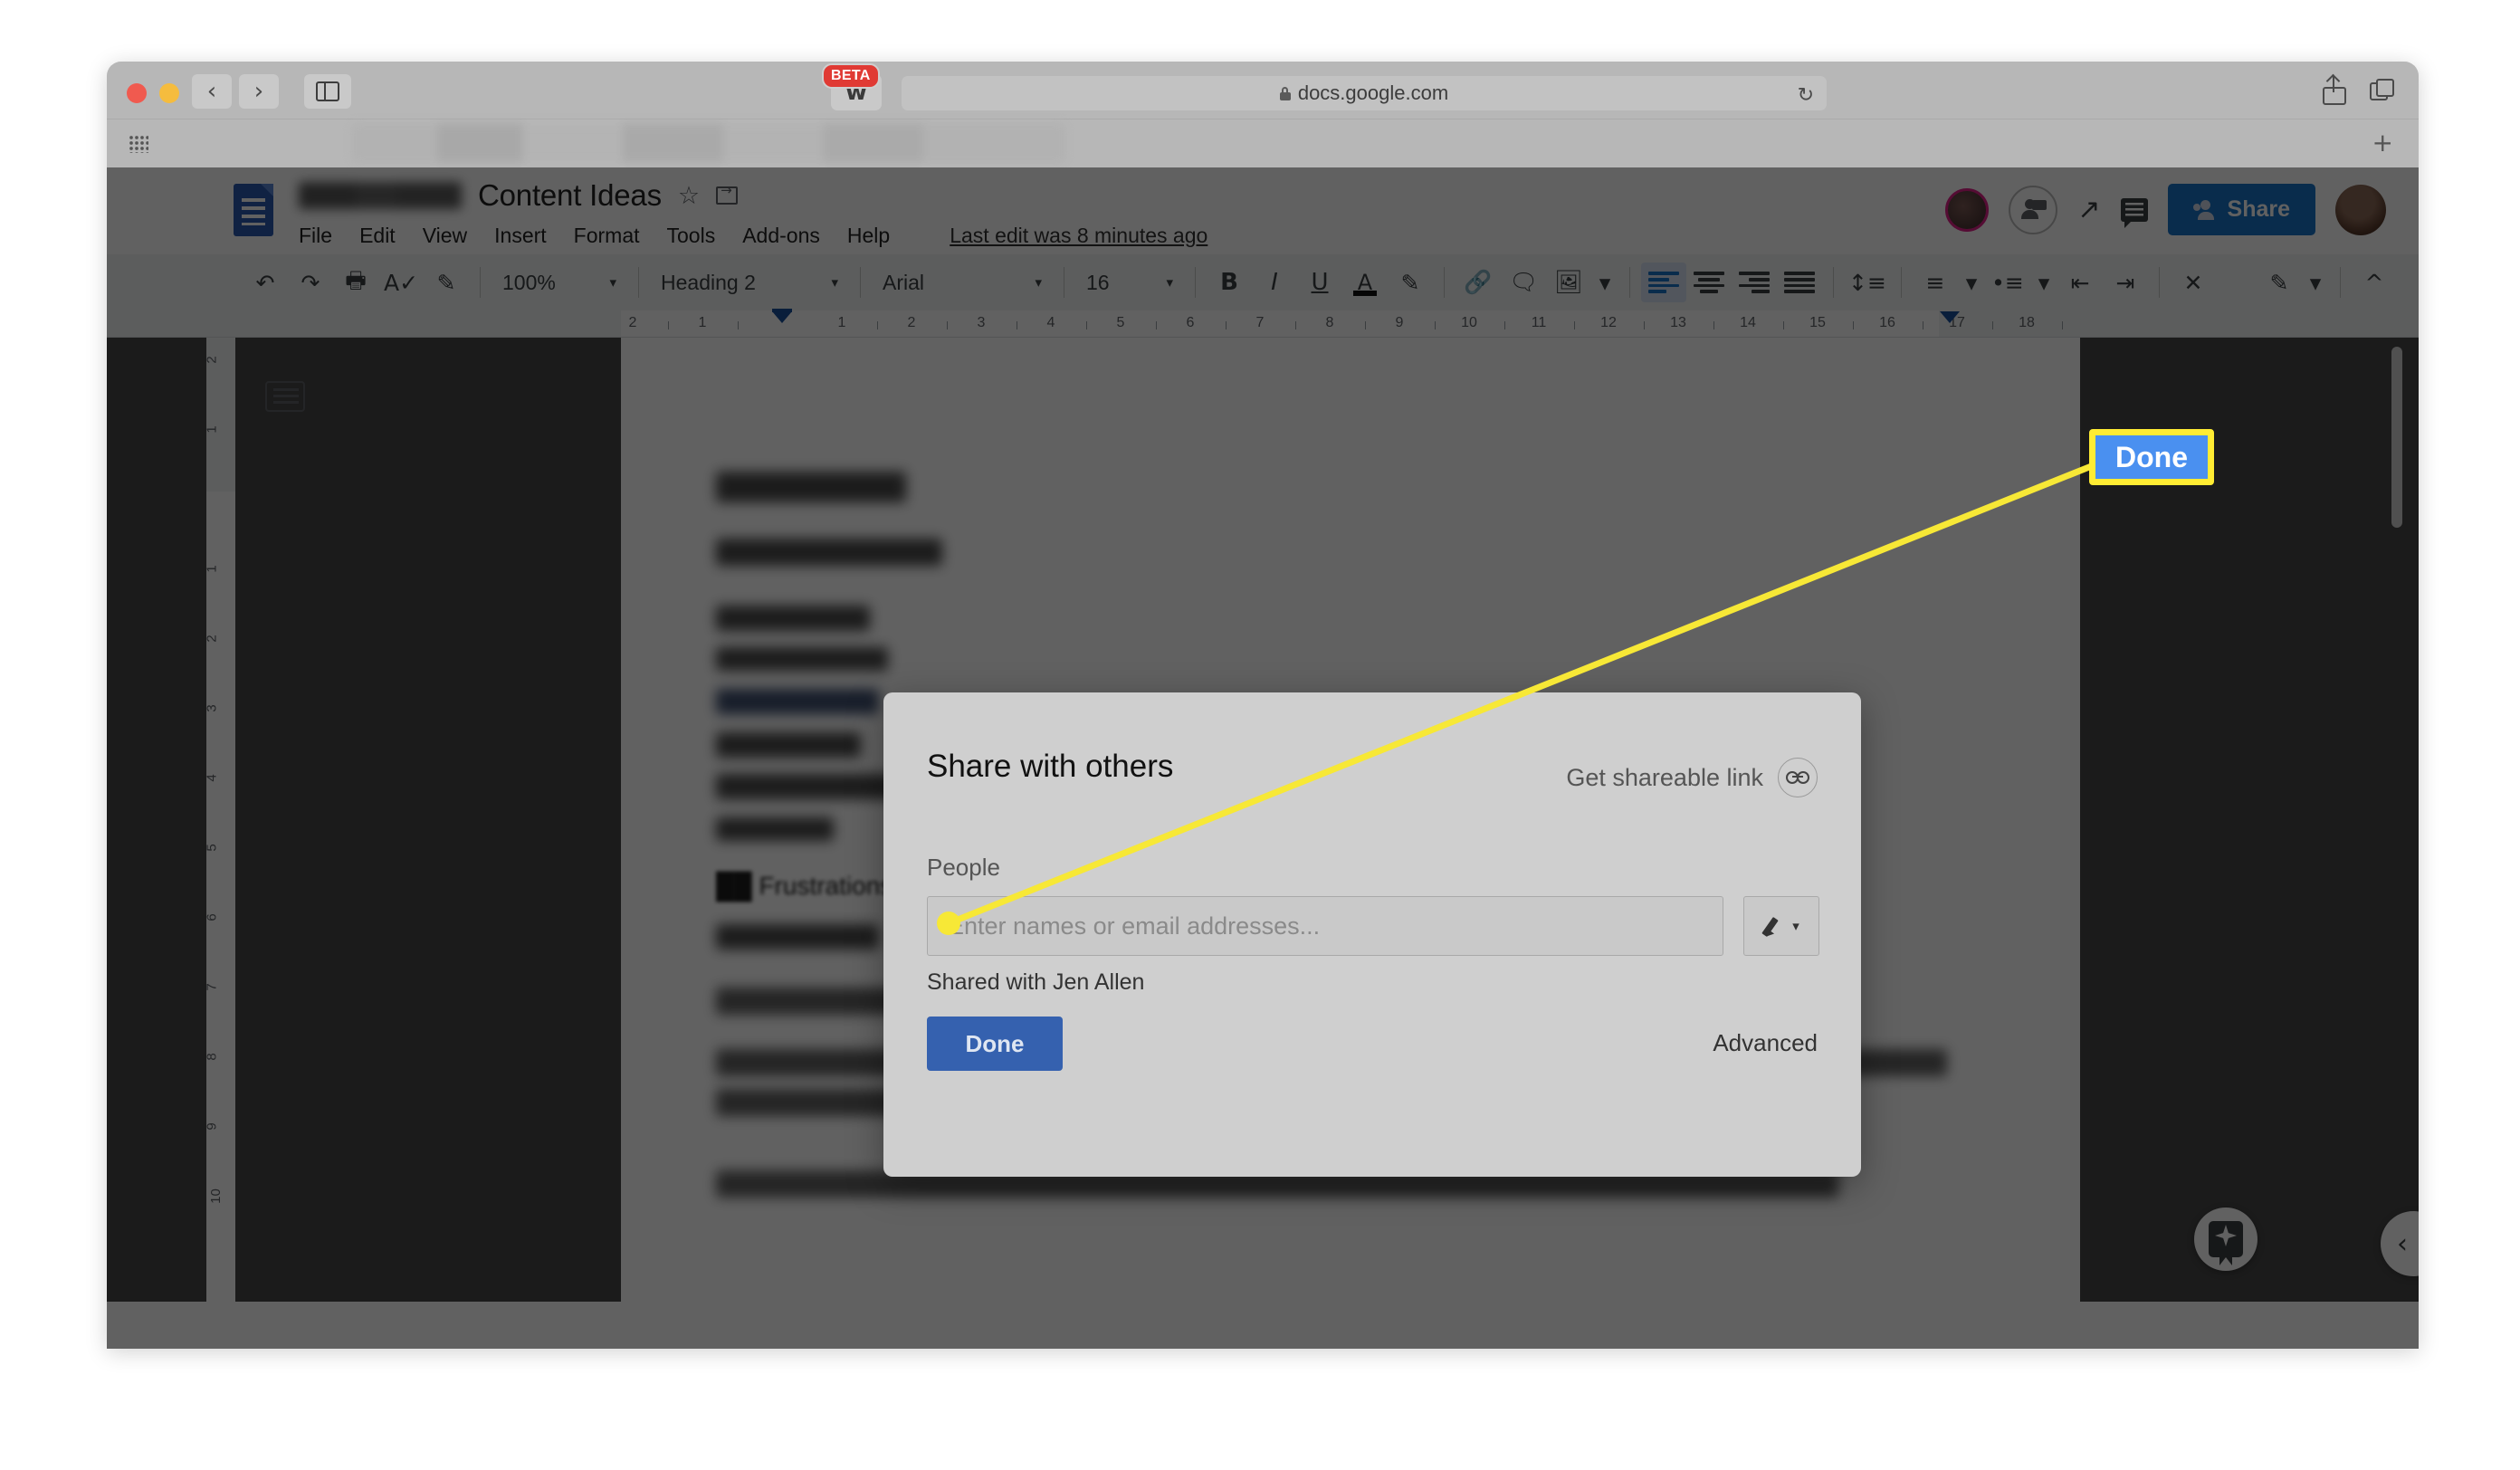 This screenshot has height=1470, width=2520. I want to click on collaborator-avatar, so click(1967, 210).